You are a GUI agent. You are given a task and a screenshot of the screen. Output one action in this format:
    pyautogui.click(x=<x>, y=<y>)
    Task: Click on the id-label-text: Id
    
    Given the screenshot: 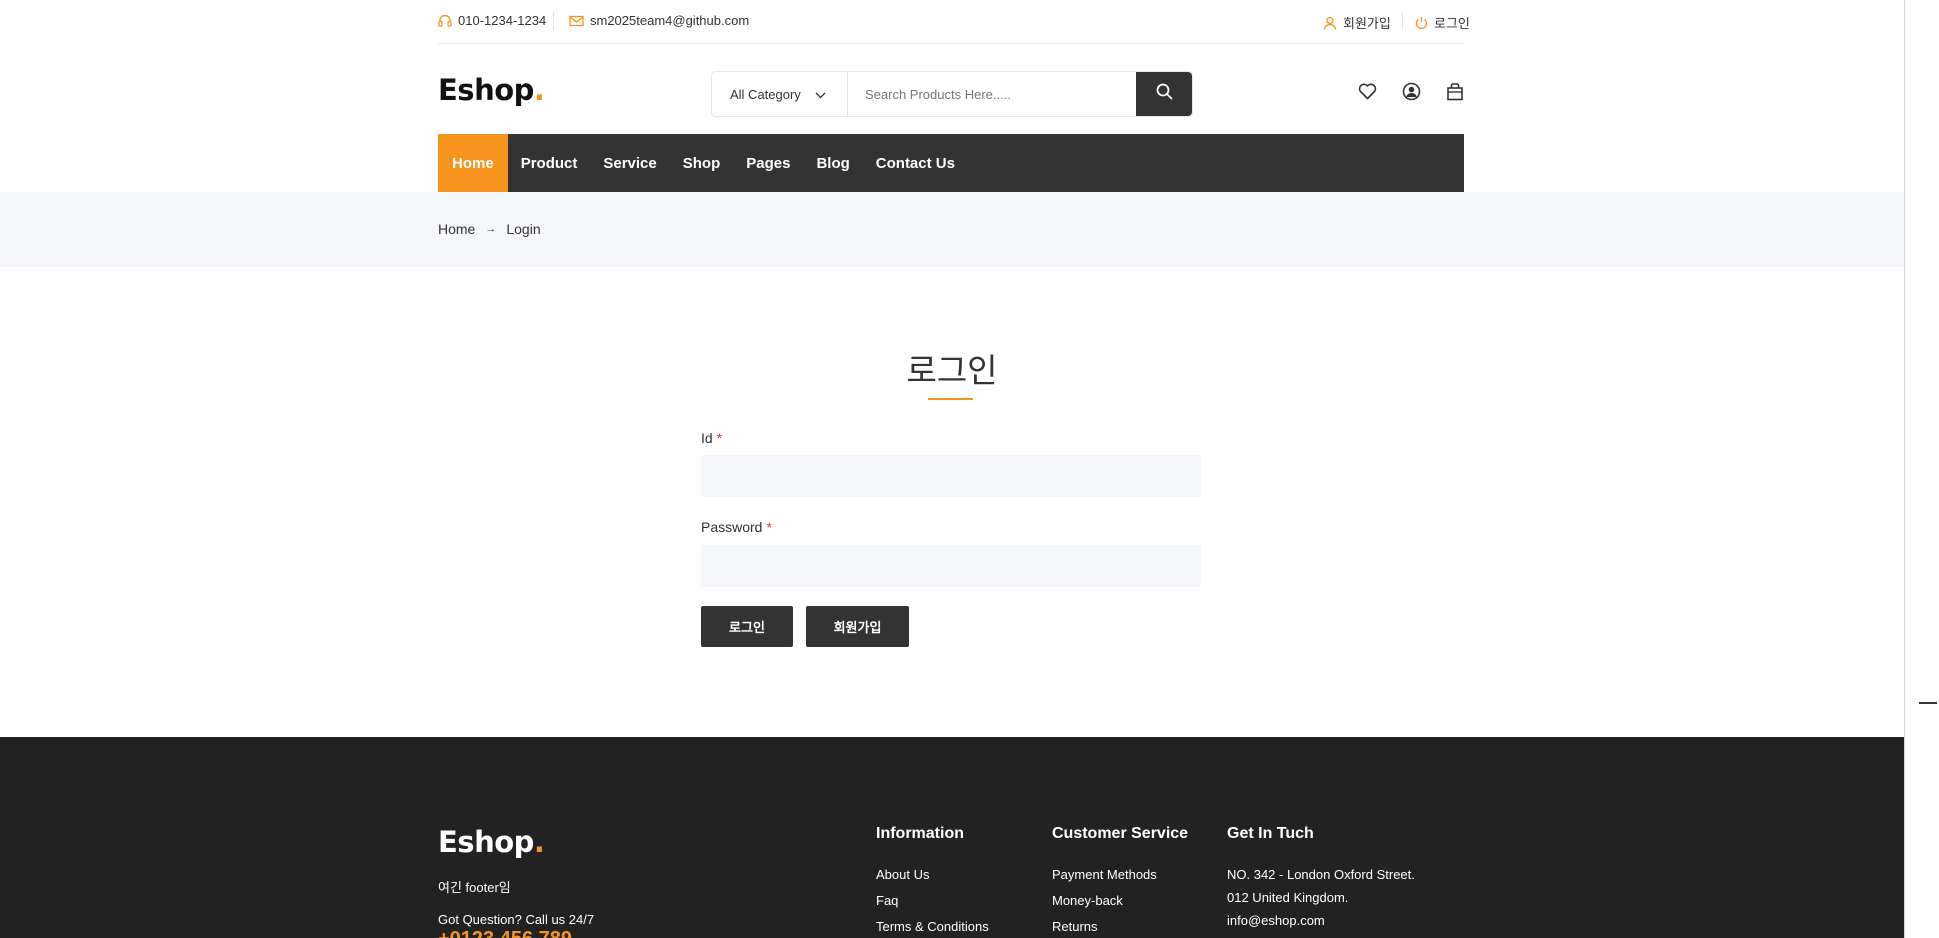 What is the action you would take?
    pyautogui.click(x=707, y=438)
    